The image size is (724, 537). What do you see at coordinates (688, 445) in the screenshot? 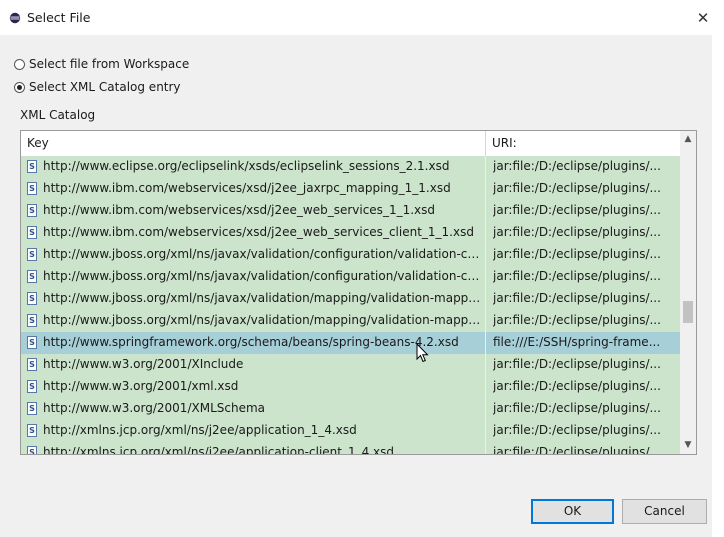
I see `scroll-down-icon: ▼` at bounding box center [688, 445].